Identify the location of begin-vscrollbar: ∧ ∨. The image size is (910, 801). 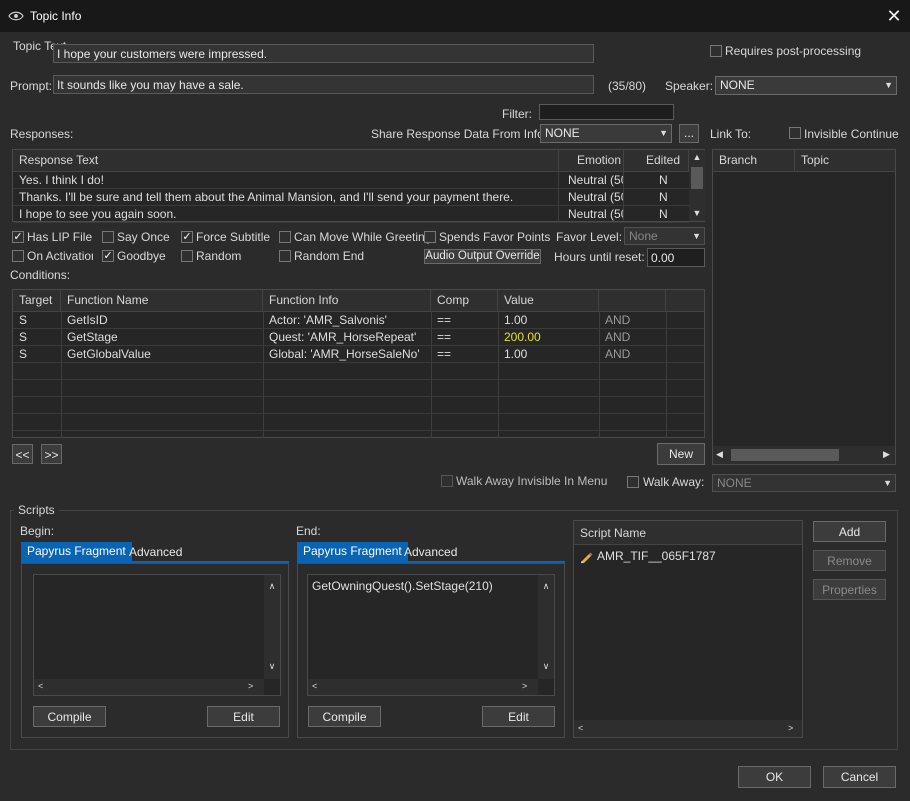
(272, 627).